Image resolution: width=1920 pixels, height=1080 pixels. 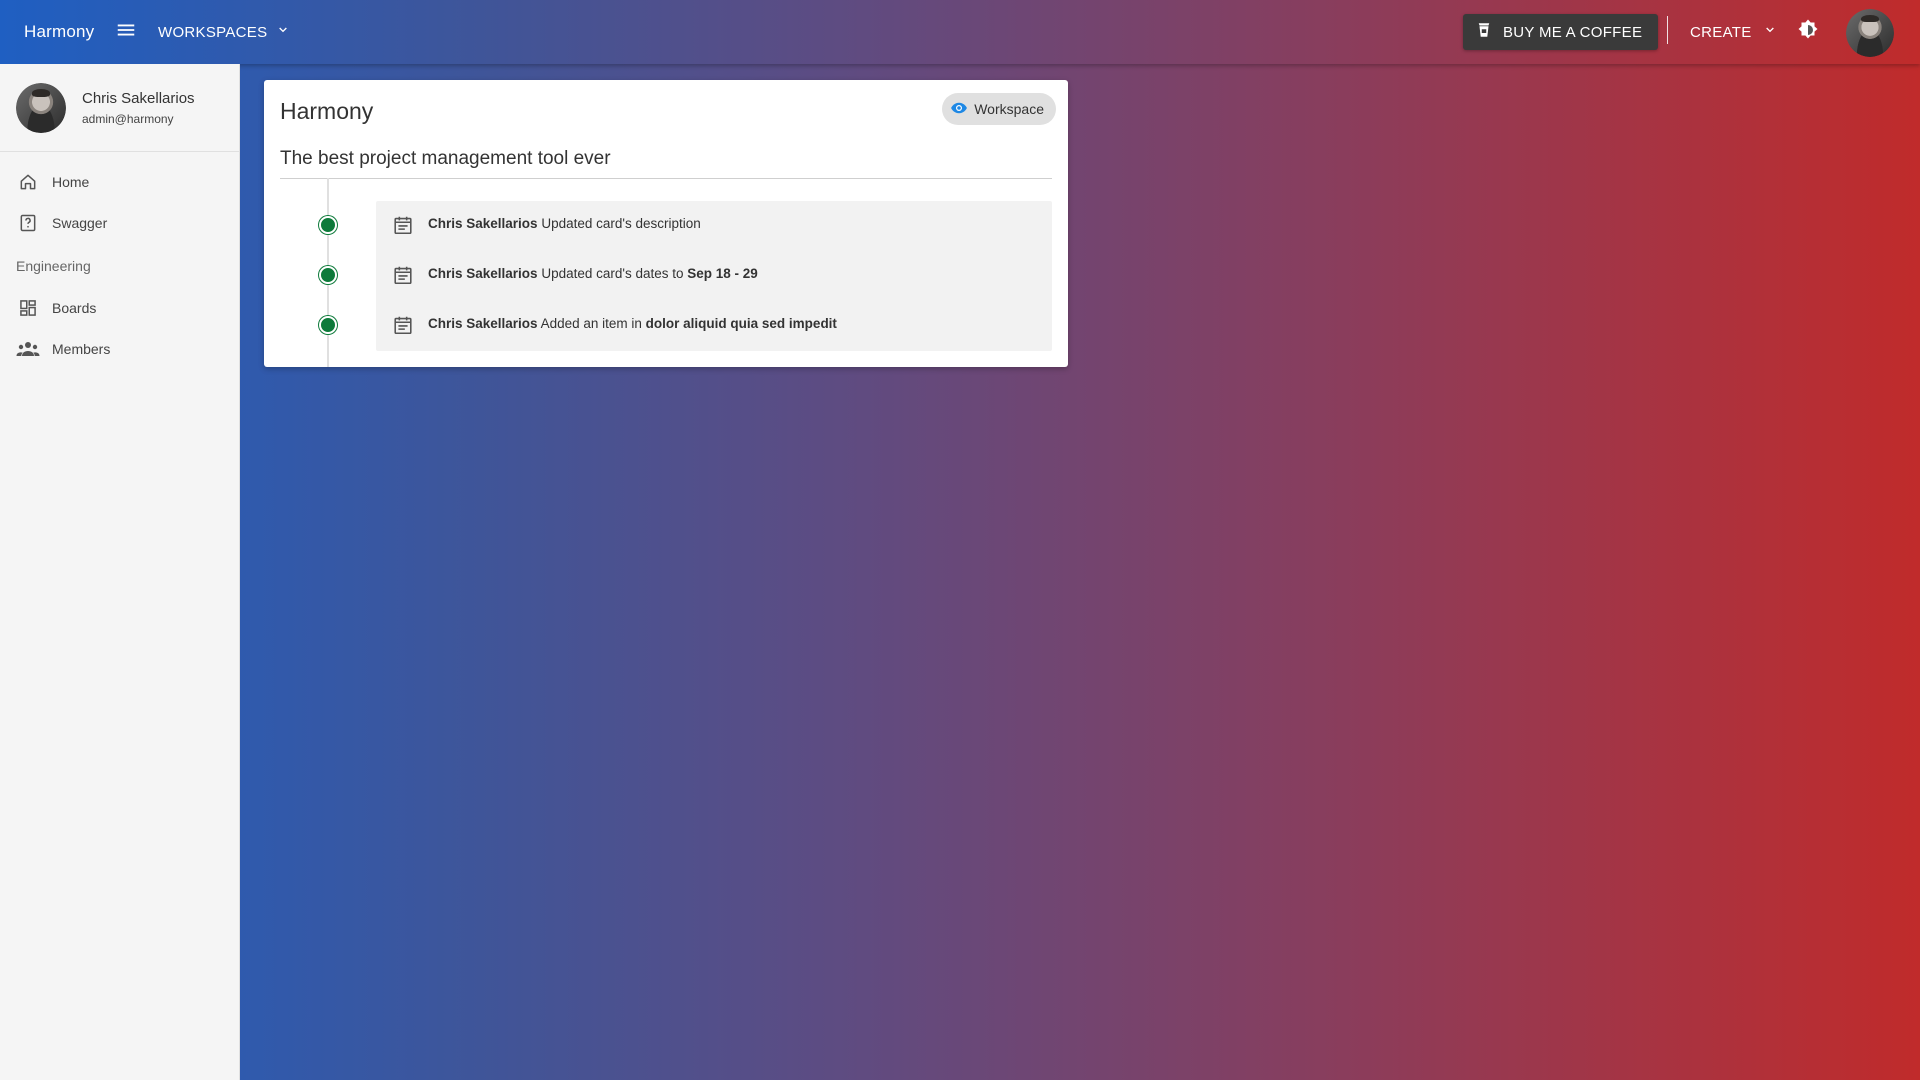 What do you see at coordinates (119, 181) in the screenshot?
I see `sidebar-item-home: Home` at bounding box center [119, 181].